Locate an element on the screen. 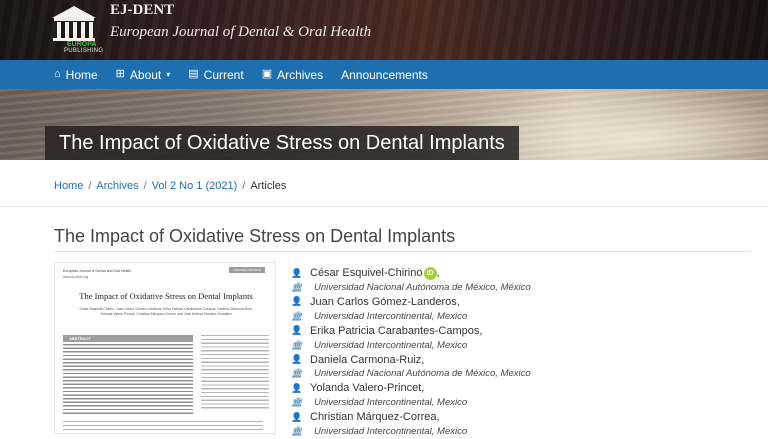 The width and height of the screenshot is (768, 439). author-name-suffix: , is located at coordinates (438, 273).